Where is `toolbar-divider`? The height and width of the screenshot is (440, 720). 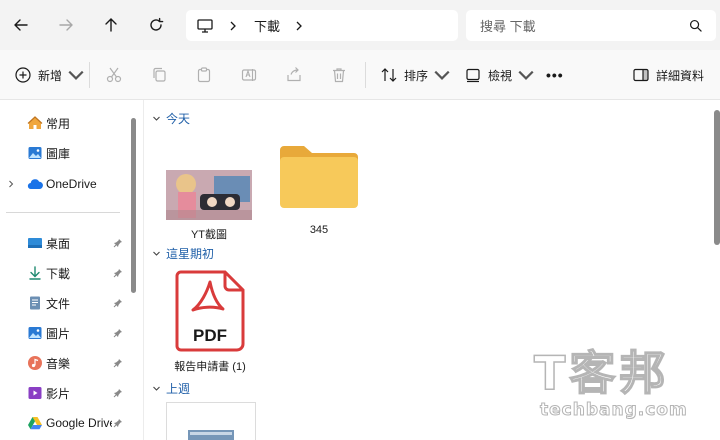 toolbar-divider is located at coordinates (365, 75).